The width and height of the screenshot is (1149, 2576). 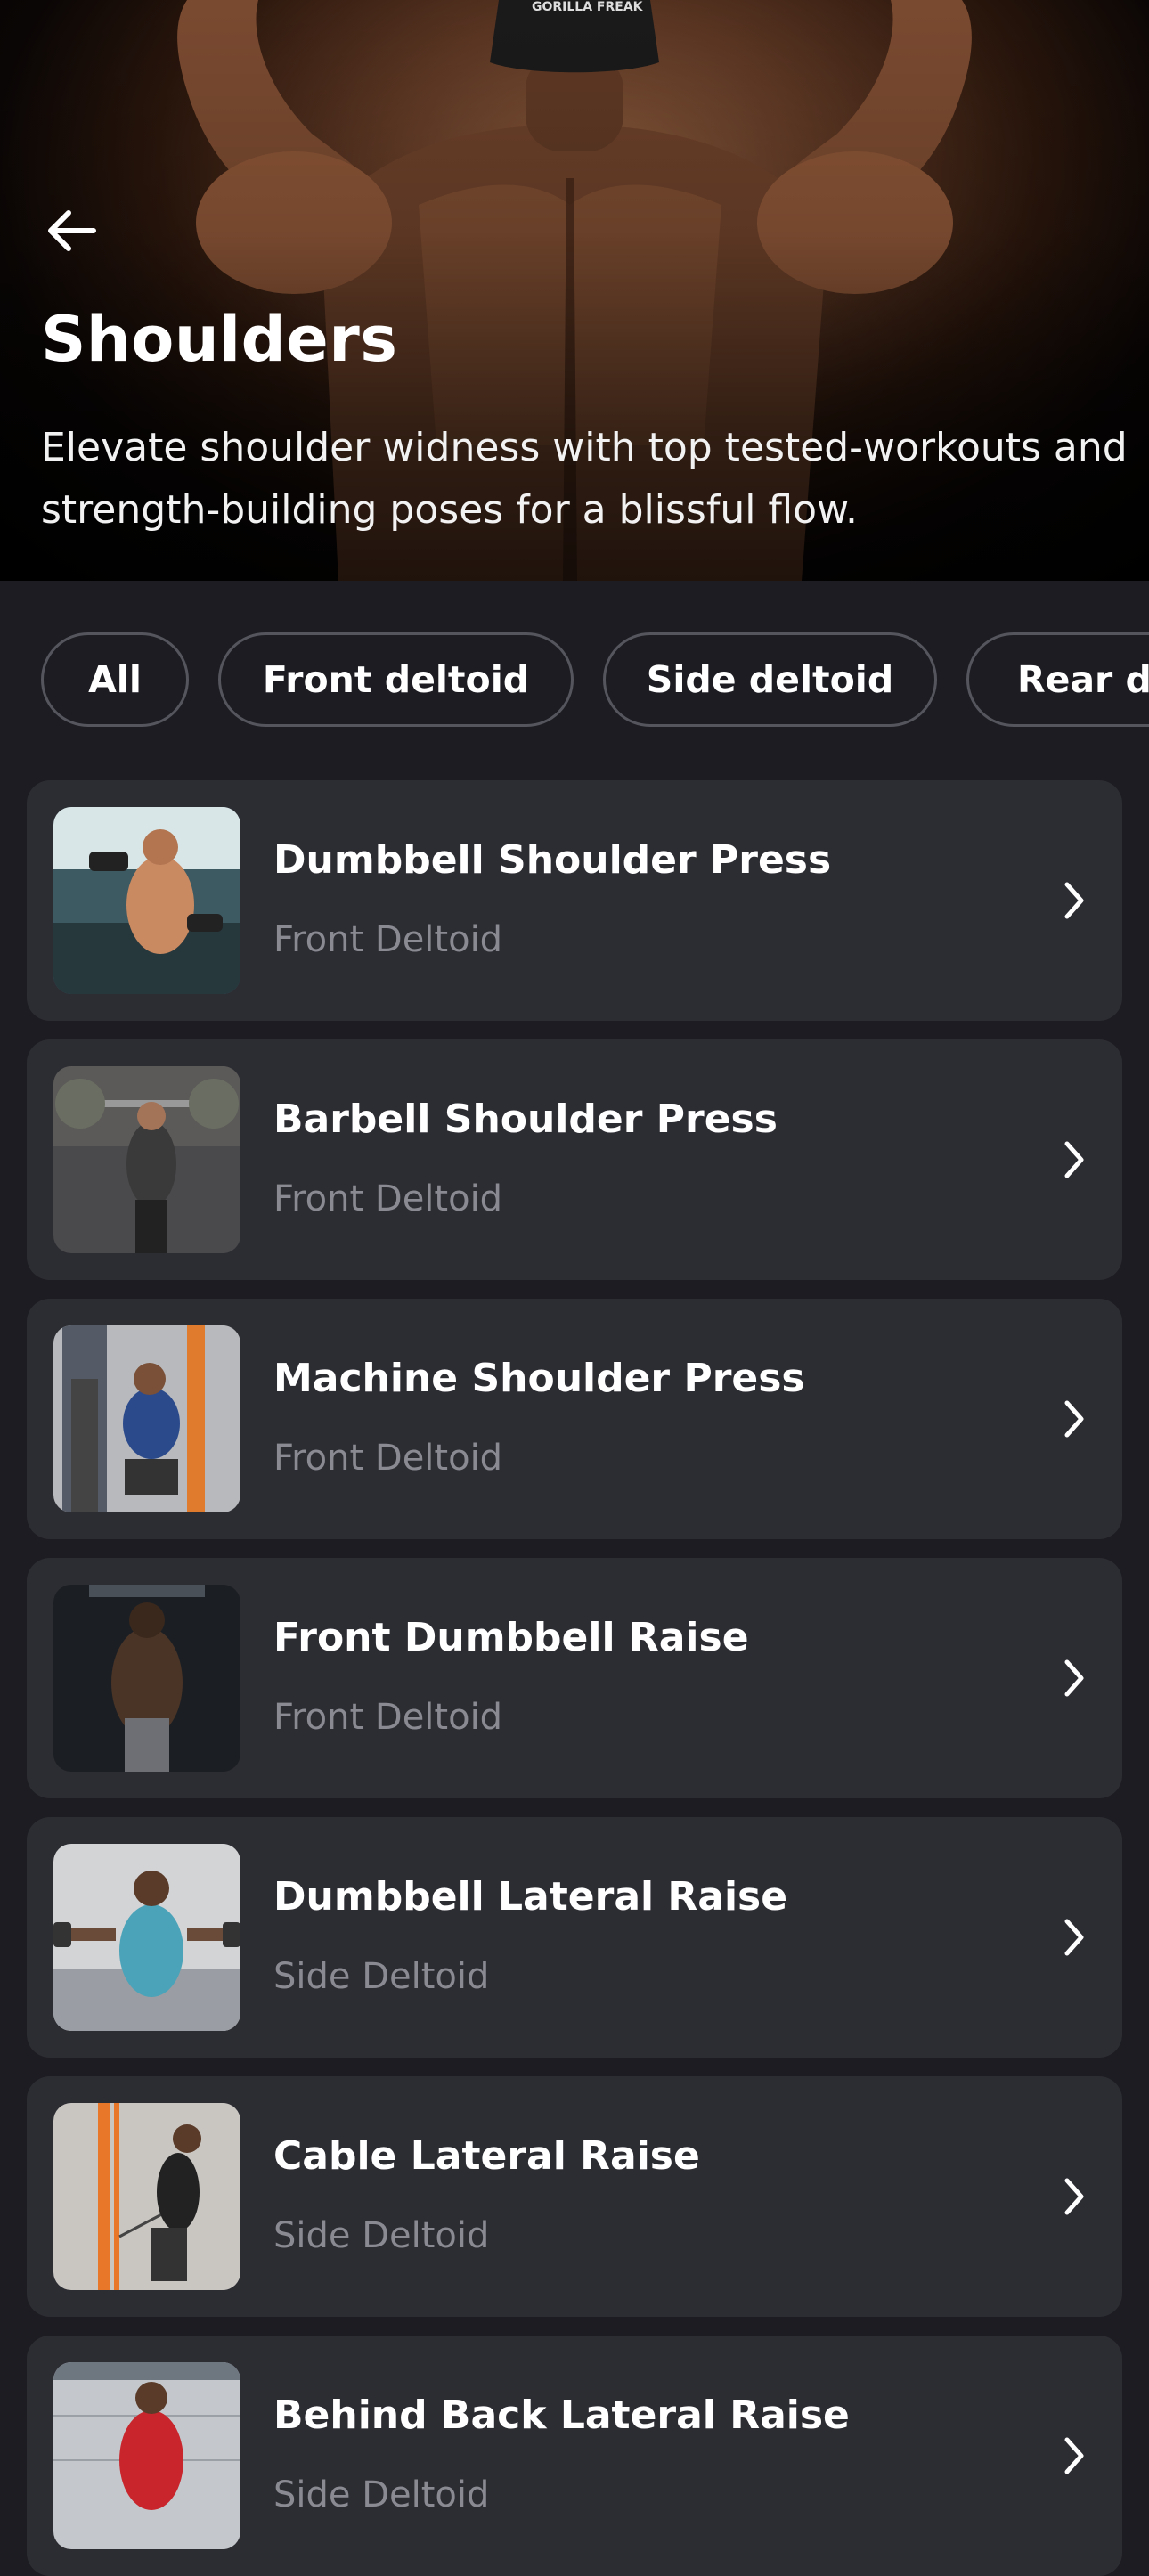 What do you see at coordinates (396, 680) in the screenshot?
I see `filter-chip-front-deltoid: Front deltoid` at bounding box center [396, 680].